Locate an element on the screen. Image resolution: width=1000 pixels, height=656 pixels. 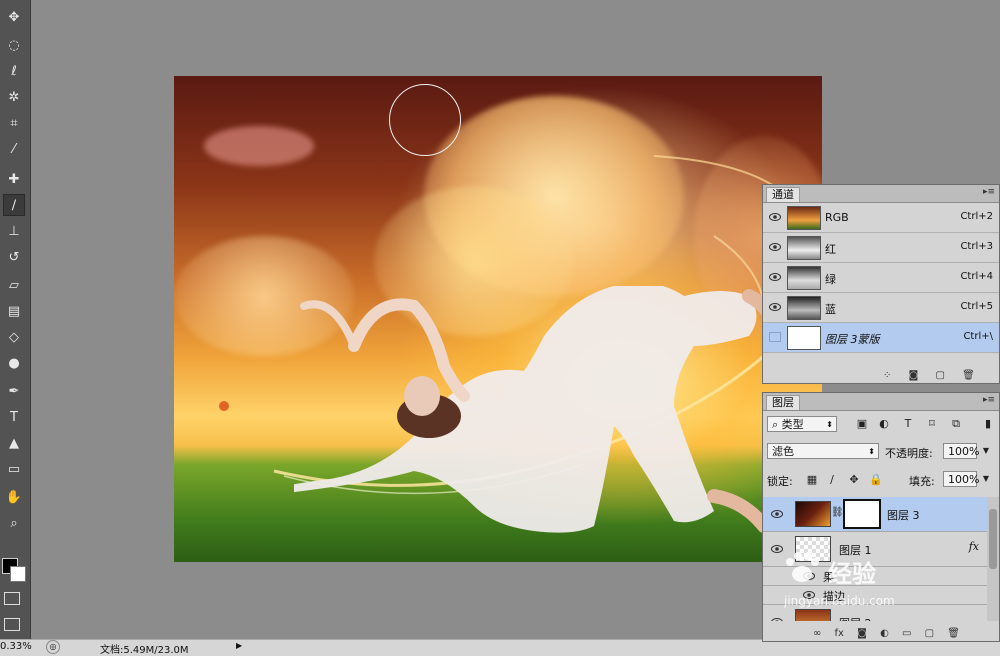
channel-row-0: RGB Ctrl+2 is located at coordinates (881, 218).